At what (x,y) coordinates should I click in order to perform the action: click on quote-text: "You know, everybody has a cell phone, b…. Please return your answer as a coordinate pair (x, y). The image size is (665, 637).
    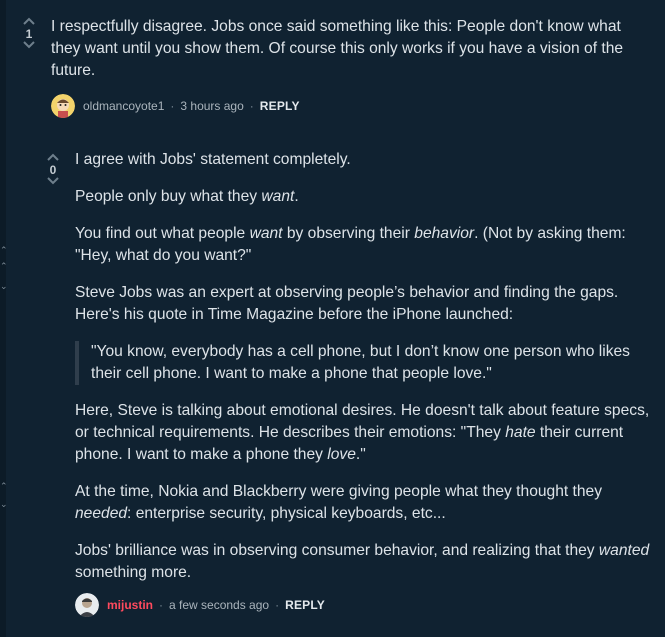
    Looking at the image, I should click on (360, 362).